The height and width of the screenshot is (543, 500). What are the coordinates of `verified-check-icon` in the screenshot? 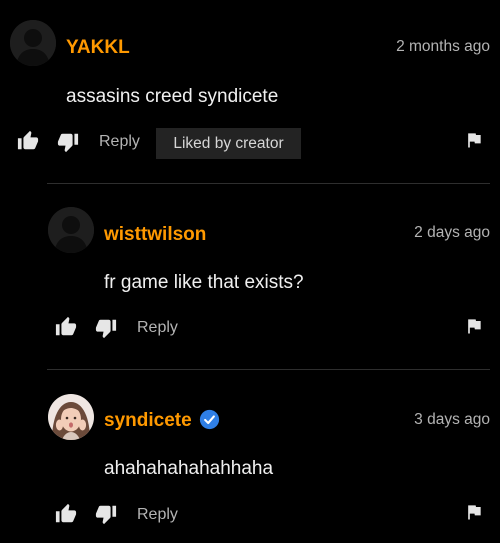 It's located at (209, 419).